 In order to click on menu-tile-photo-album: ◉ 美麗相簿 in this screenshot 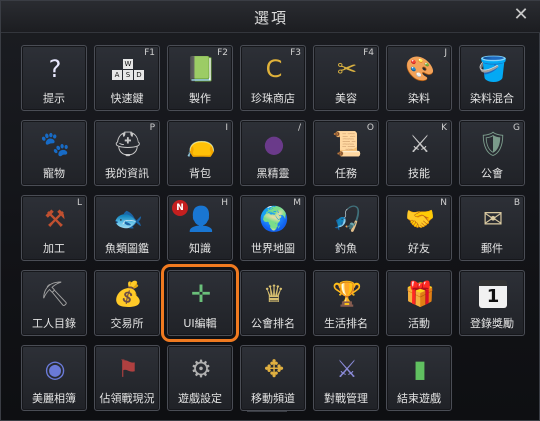, I will do `click(54, 378)`.